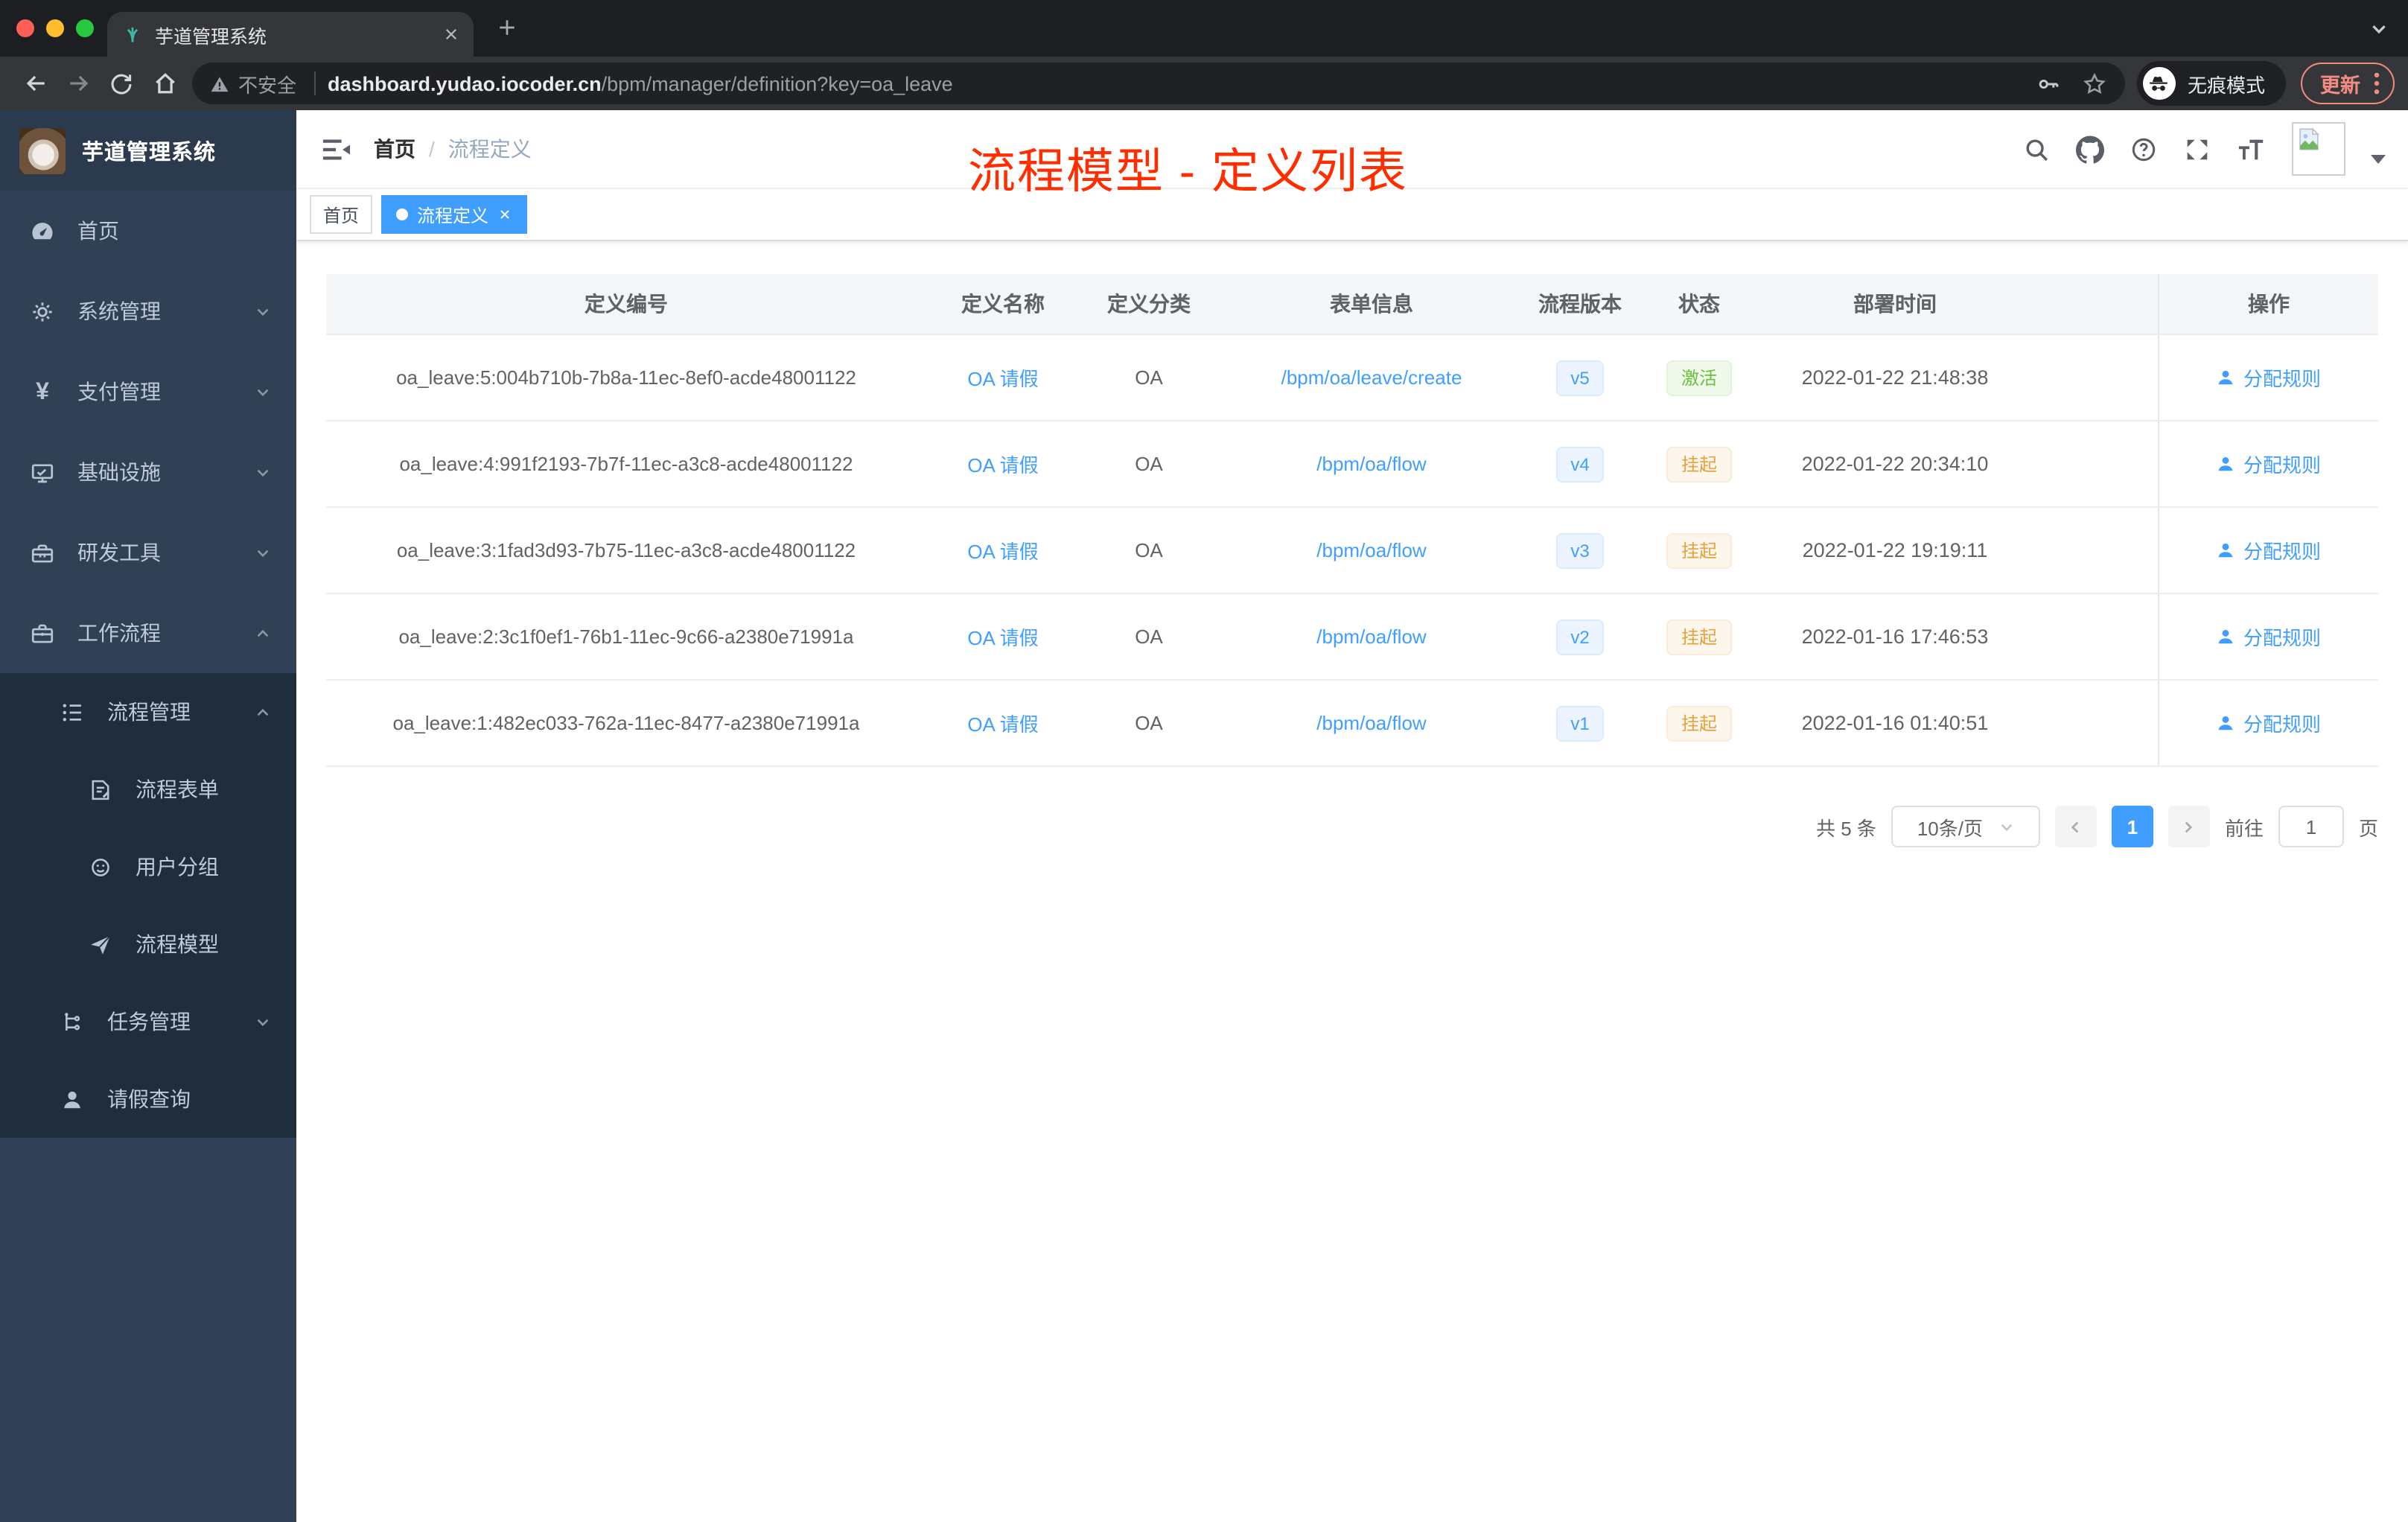 The width and height of the screenshot is (2408, 1522). Describe the element at coordinates (504, 214) in the screenshot. I see `close-tag-icon` at that location.